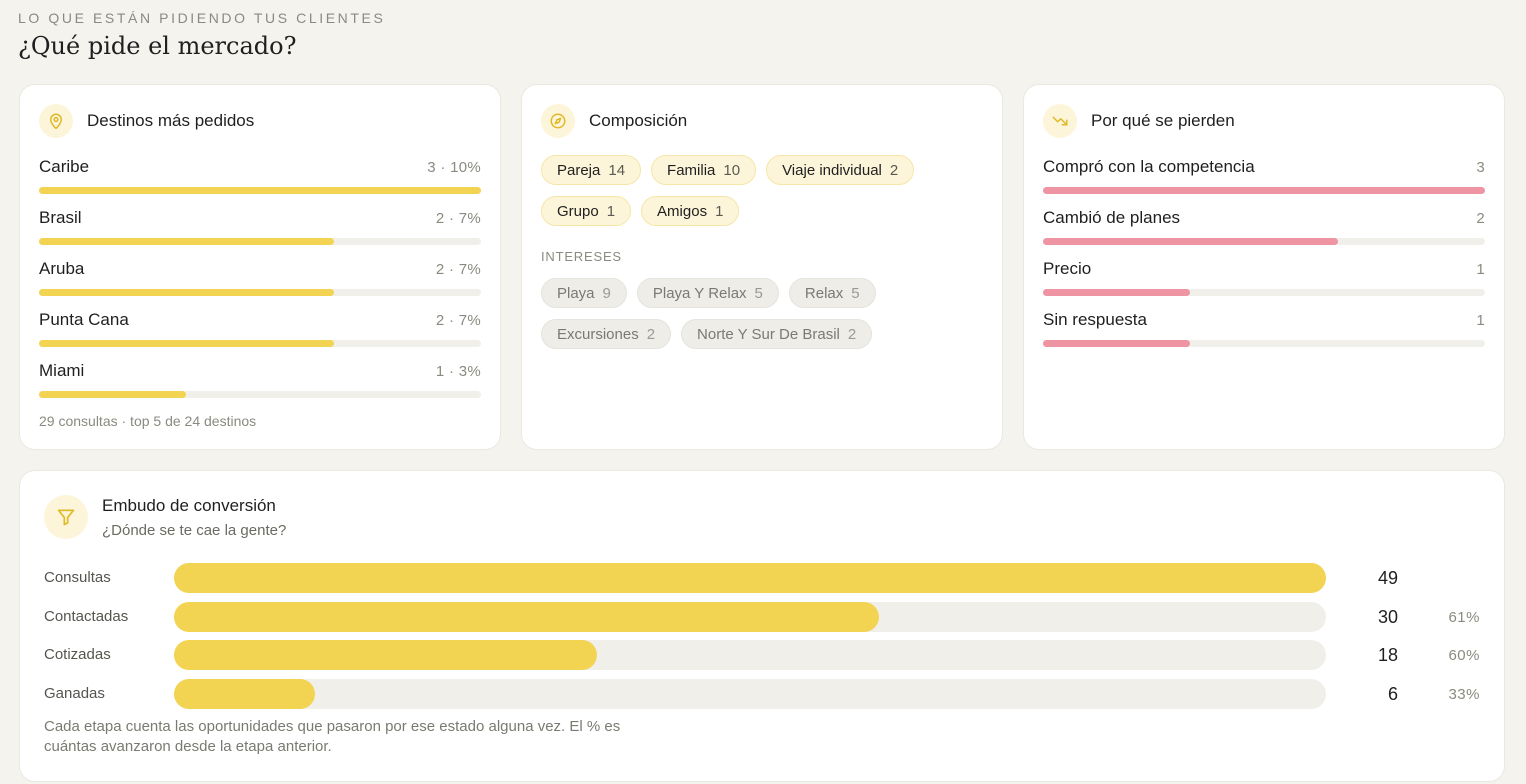 This screenshot has width=1526, height=784. Describe the element at coordinates (576, 293) in the screenshot. I see `chip-label: Playa` at that location.